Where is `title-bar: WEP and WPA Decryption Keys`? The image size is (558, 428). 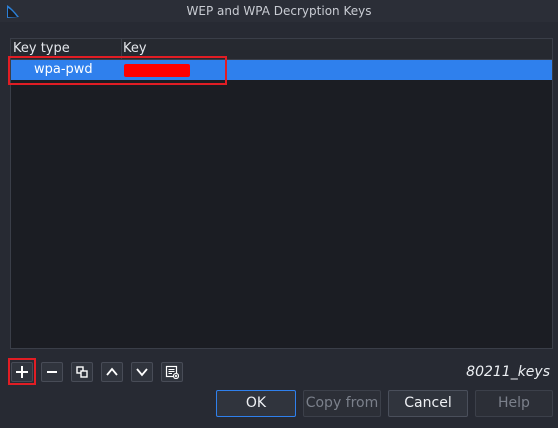
title-bar: WEP and WPA Decryption Keys is located at coordinates (279, 11).